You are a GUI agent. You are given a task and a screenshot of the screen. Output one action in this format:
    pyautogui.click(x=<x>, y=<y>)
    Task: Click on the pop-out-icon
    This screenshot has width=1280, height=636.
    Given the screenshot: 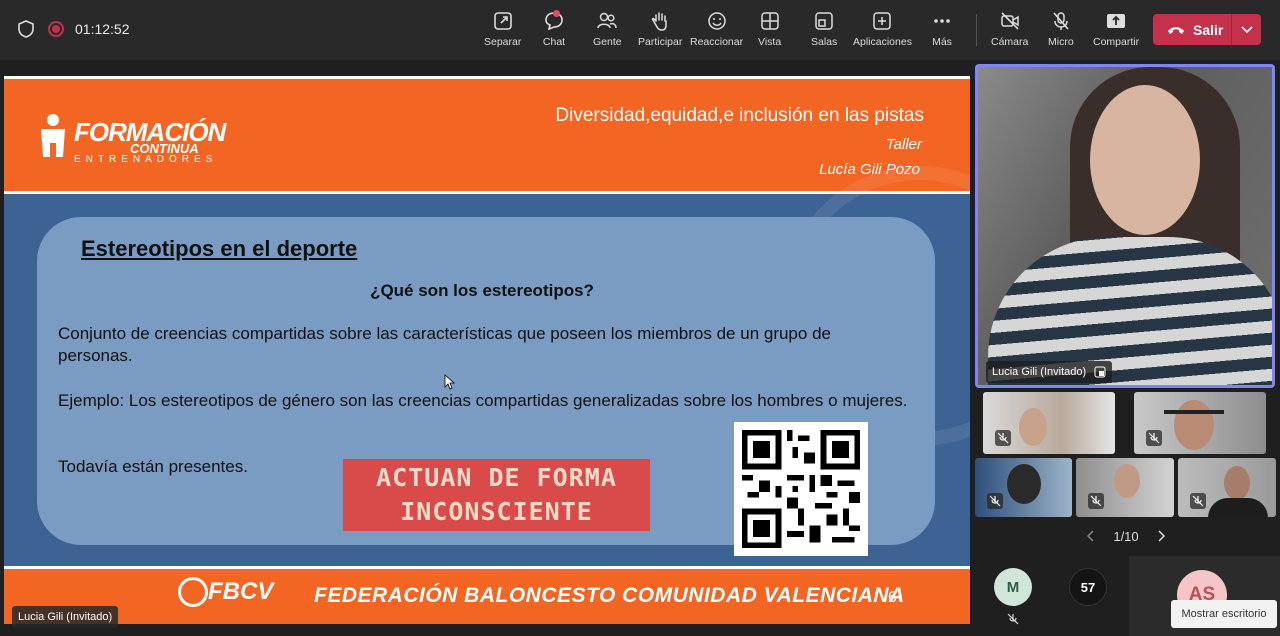 What is the action you would take?
    pyautogui.click(x=502, y=21)
    